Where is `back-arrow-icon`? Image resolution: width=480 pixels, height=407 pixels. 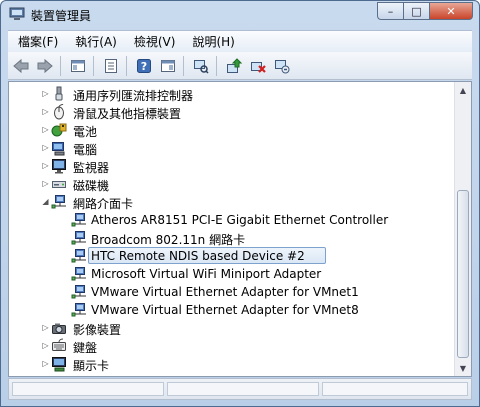 back-arrow-icon is located at coordinates (21, 65).